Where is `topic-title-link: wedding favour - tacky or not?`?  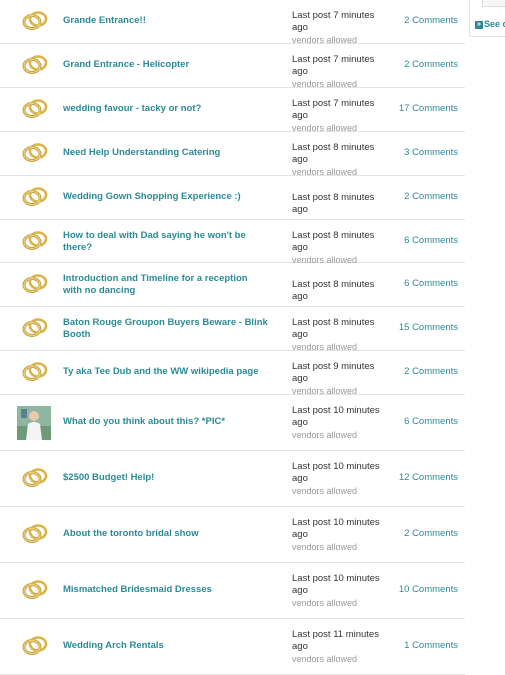 topic-title-link: wedding favour - tacky or not? is located at coordinates (165, 109).